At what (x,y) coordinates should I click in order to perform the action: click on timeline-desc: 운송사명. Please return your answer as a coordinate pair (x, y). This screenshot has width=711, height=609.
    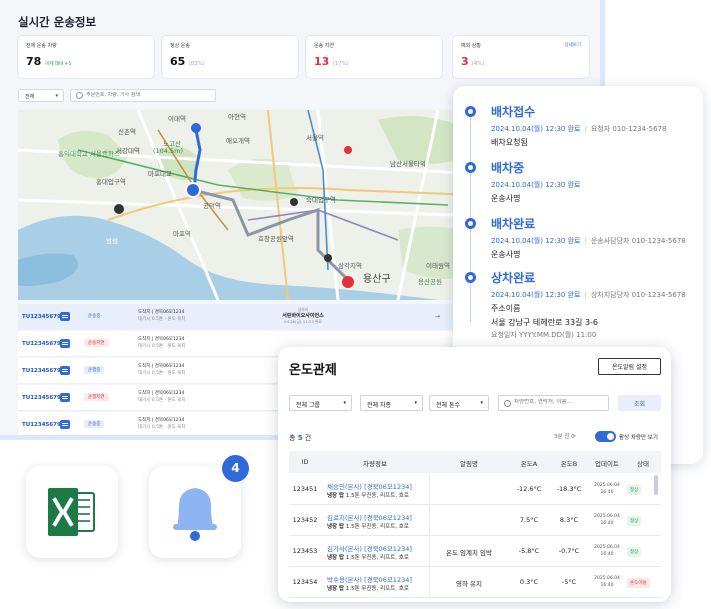
    Looking at the image, I should click on (506, 198).